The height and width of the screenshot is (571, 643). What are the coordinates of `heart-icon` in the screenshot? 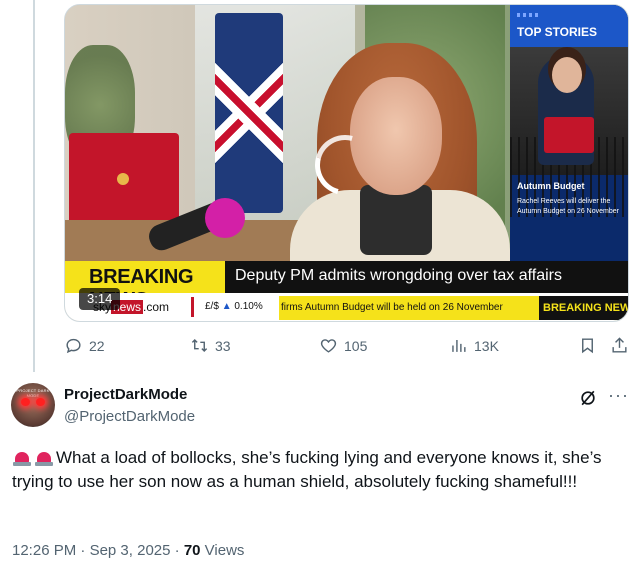 It's located at (328, 346).